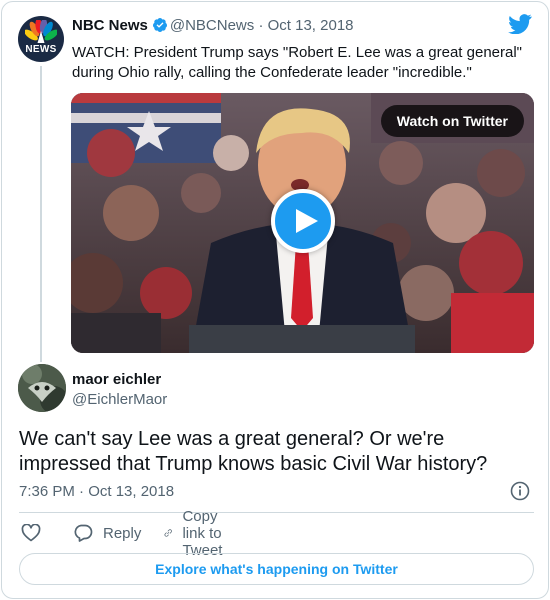 The height and width of the screenshot is (600, 550). I want to click on reply-button: Reply, so click(107, 533).